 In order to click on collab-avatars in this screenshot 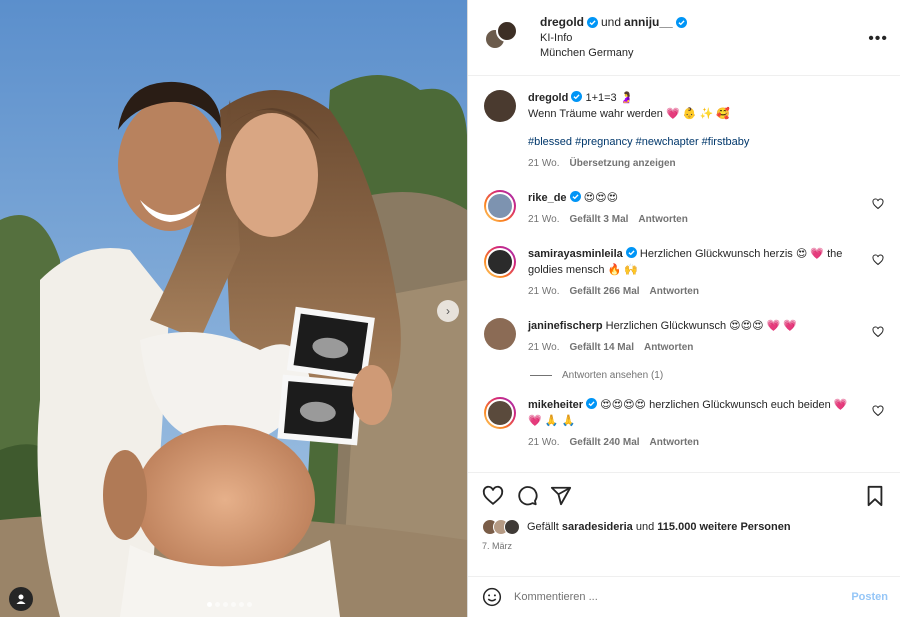, I will do `click(502, 40)`.